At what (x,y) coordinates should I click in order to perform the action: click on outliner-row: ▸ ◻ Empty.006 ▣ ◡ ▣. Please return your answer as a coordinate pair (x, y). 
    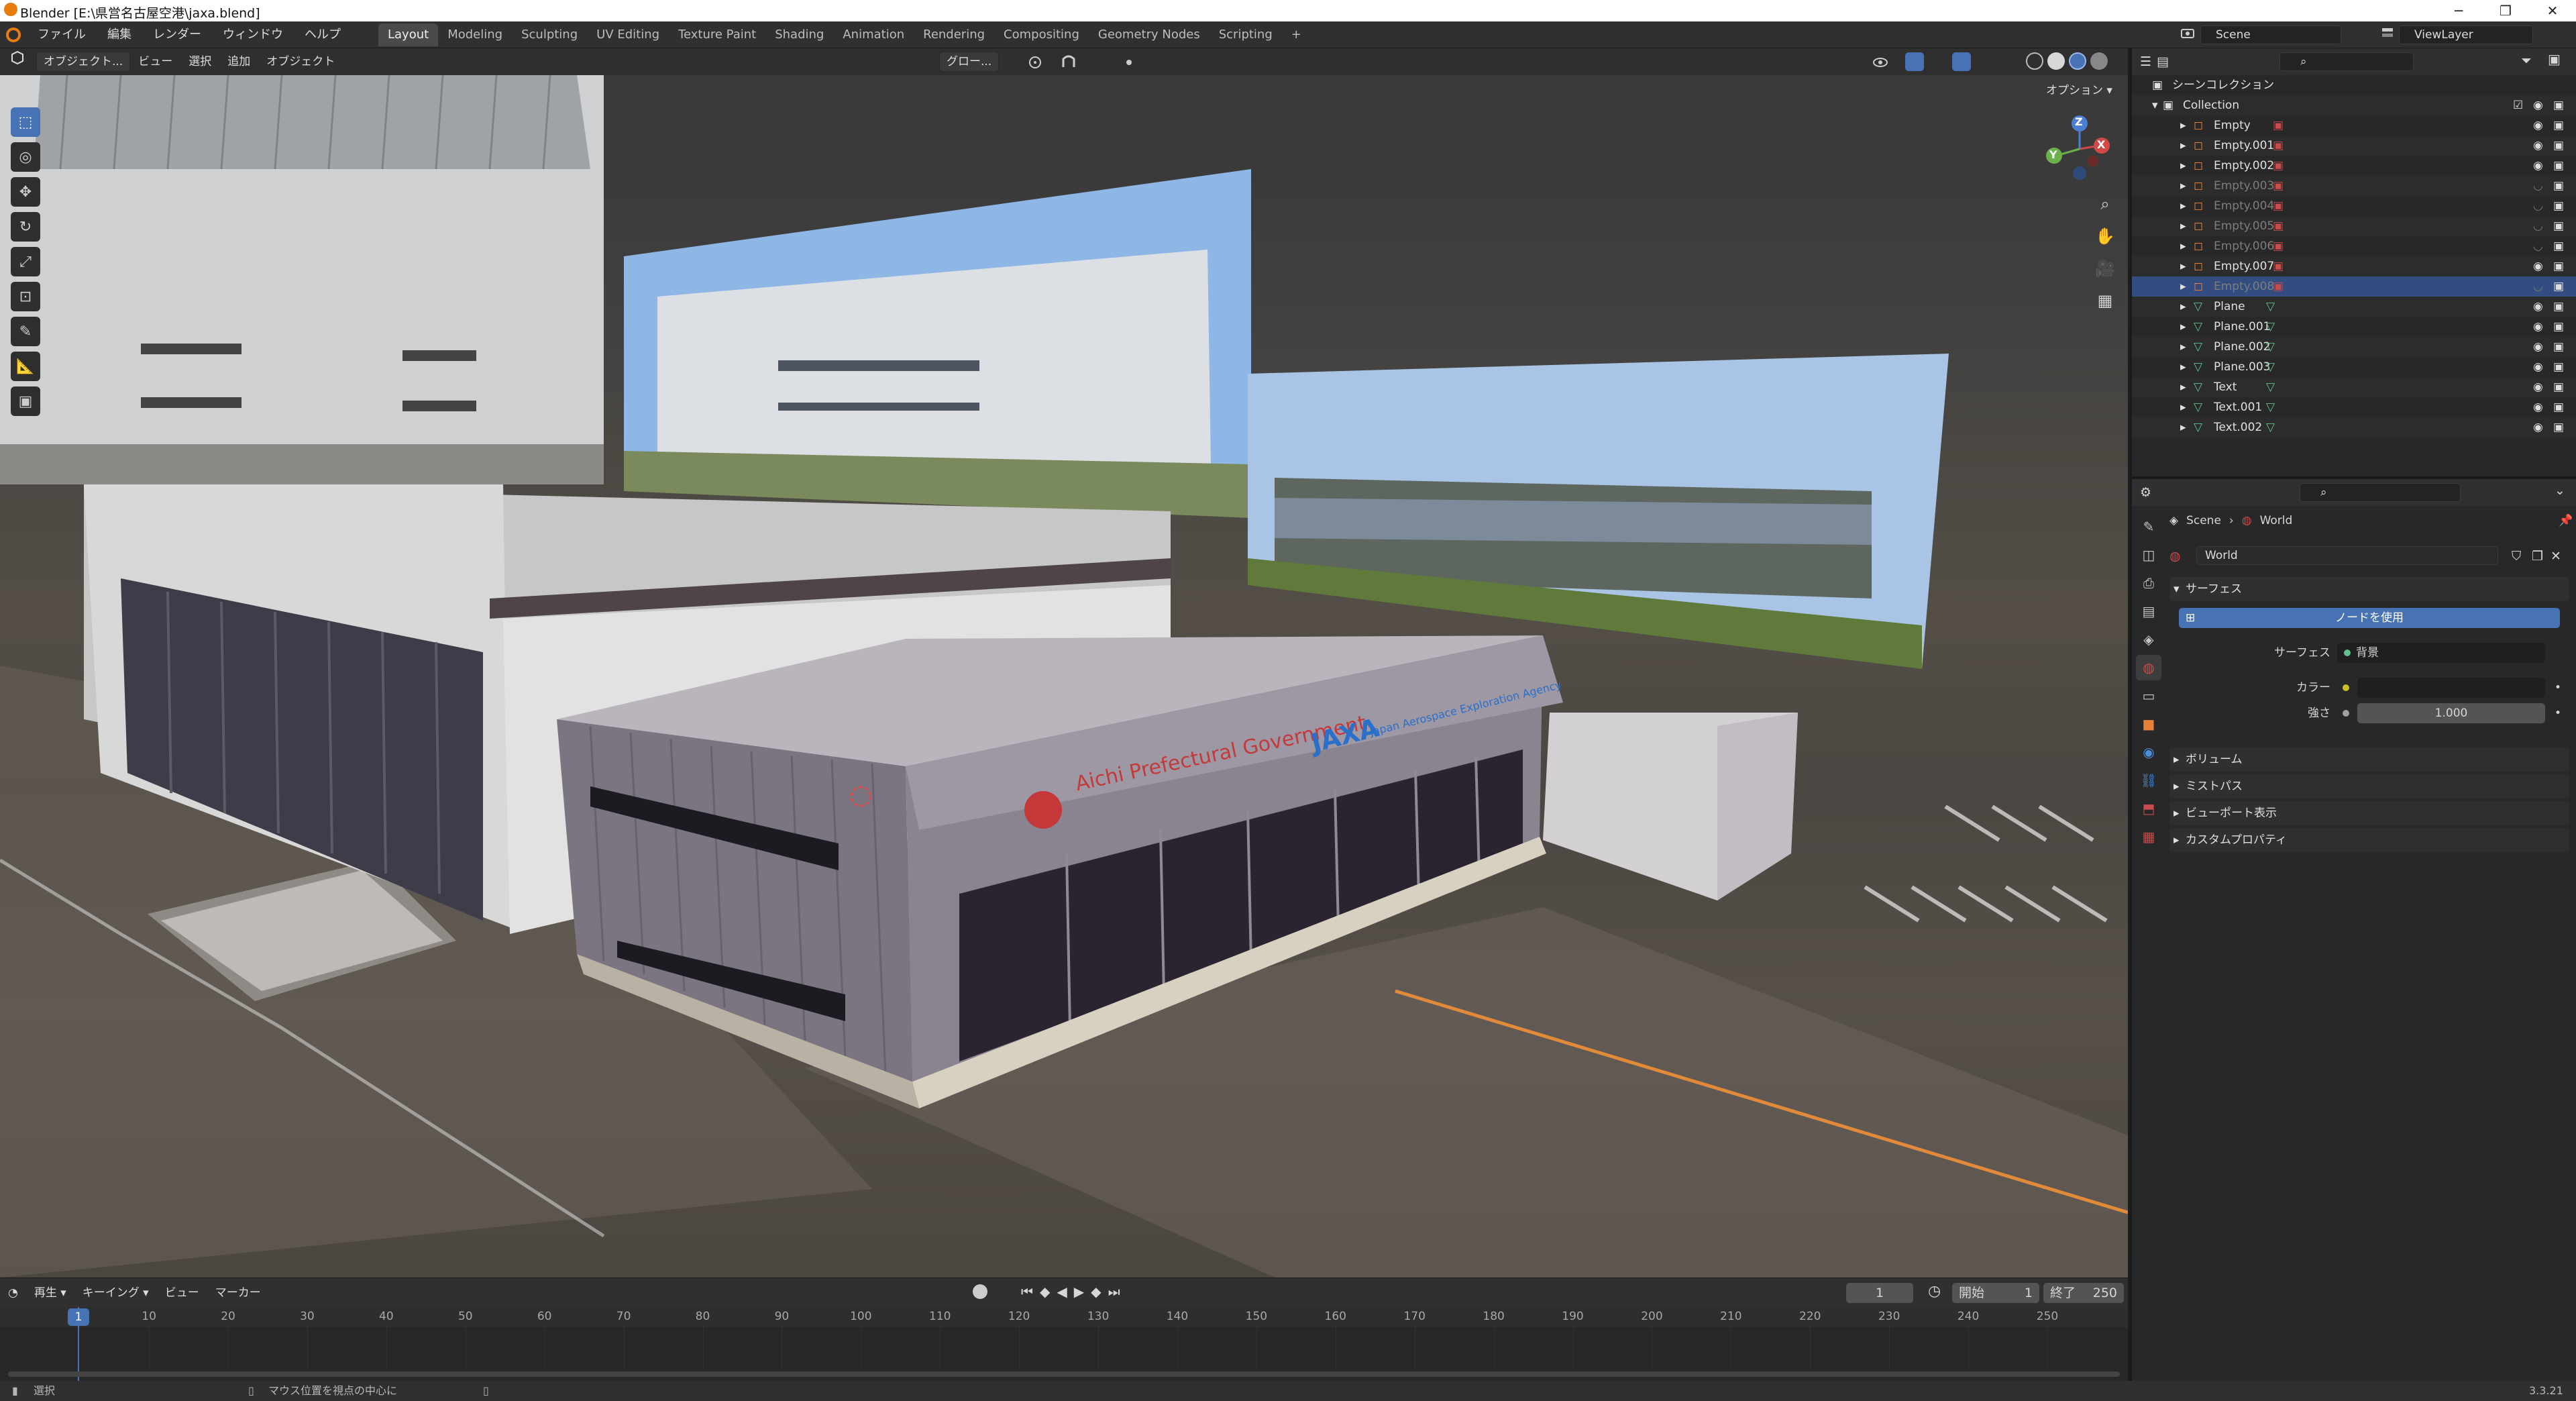
    Looking at the image, I should click on (2354, 246).